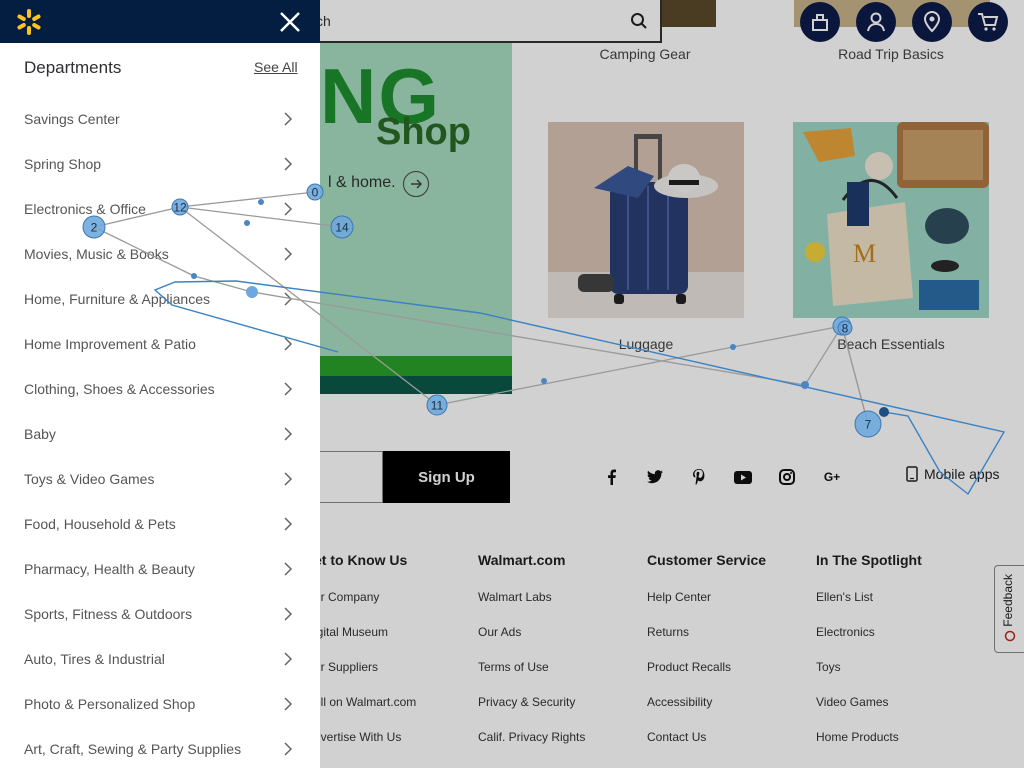 The height and width of the screenshot is (768, 1024). I want to click on feedback-tab: Feedback, so click(1009, 609).